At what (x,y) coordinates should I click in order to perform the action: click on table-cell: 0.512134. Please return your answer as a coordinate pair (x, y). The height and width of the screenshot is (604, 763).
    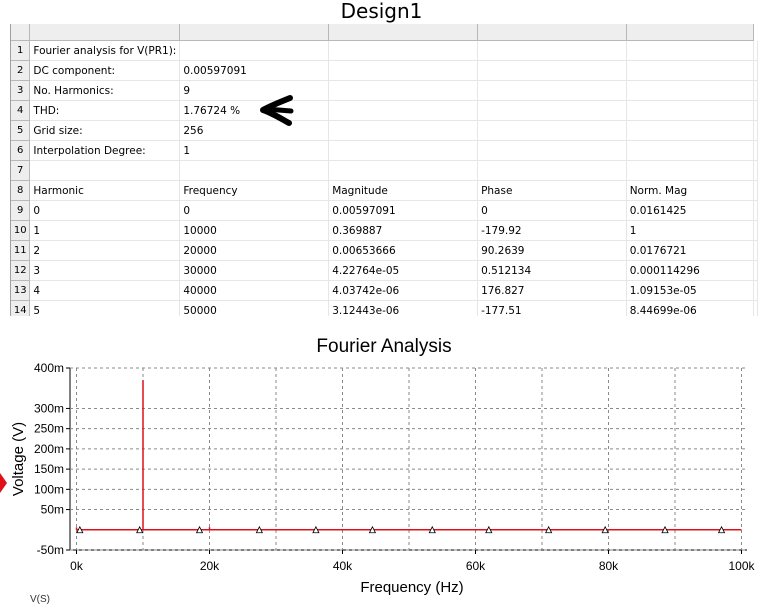
    Looking at the image, I should click on (552, 270).